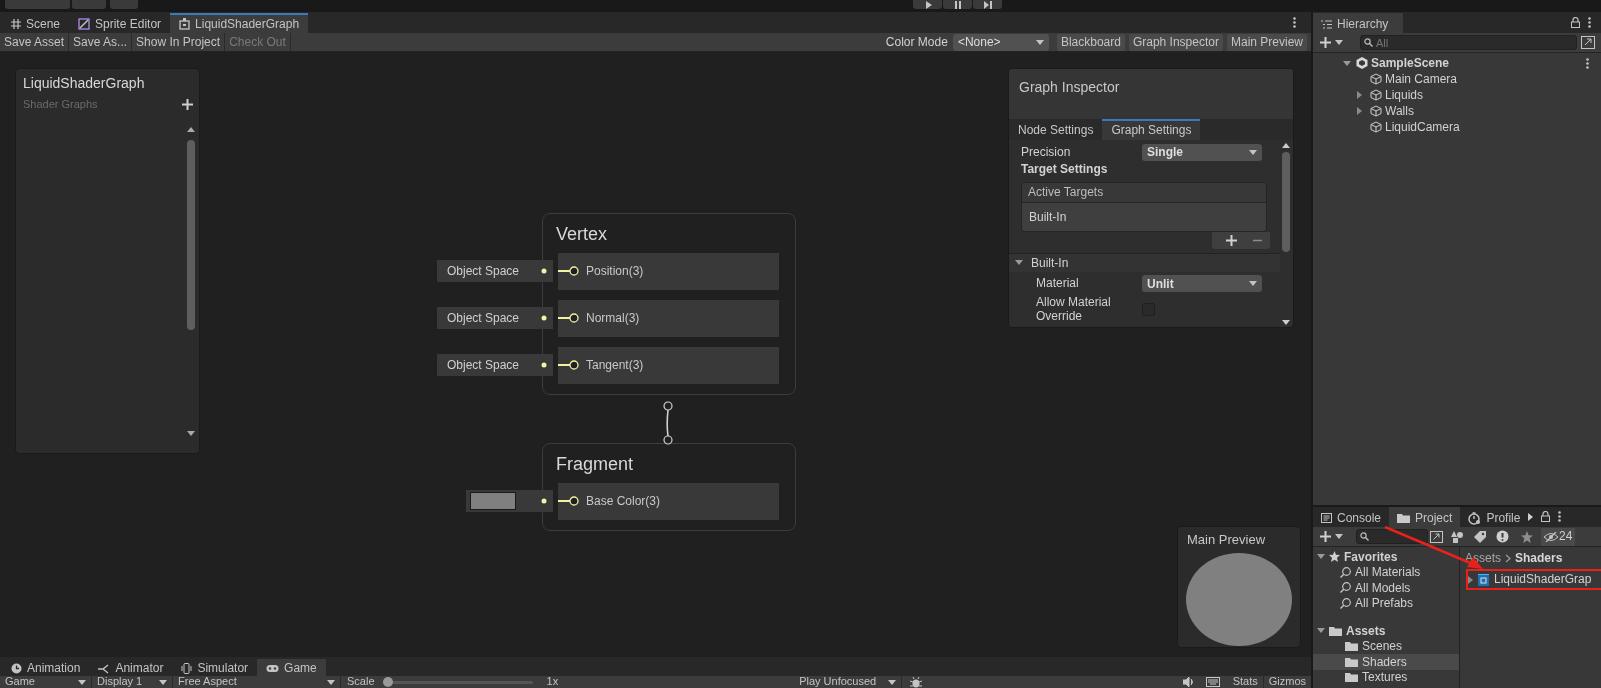  Describe the element at coordinates (131, 667) in the screenshot. I see `panel-tab: Animator` at that location.